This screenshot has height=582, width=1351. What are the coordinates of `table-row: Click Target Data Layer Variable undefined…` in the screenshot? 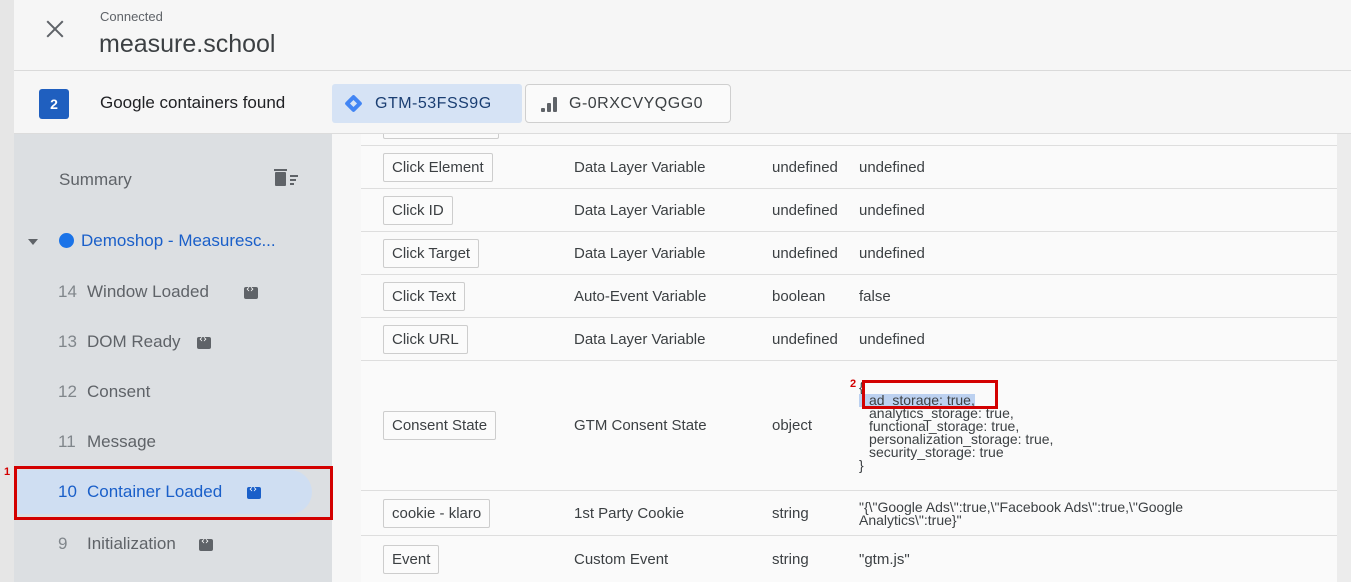 It's located at (856, 253).